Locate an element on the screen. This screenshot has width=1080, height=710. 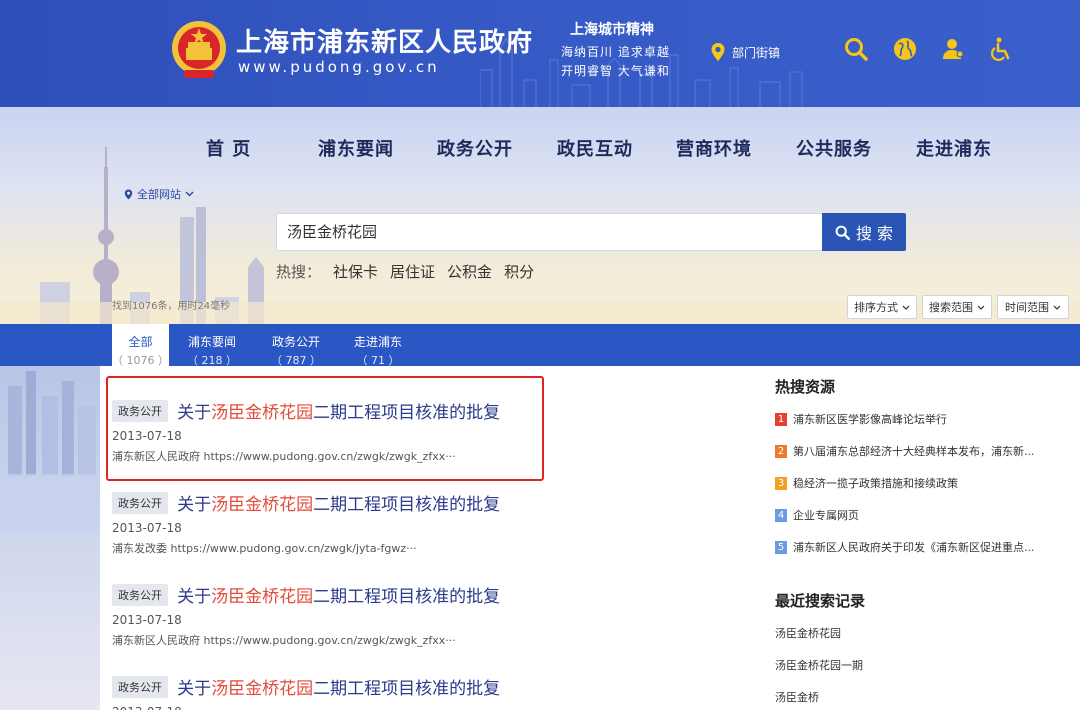
scope-filter-label: 搜索范围 is located at coordinates (951, 307).